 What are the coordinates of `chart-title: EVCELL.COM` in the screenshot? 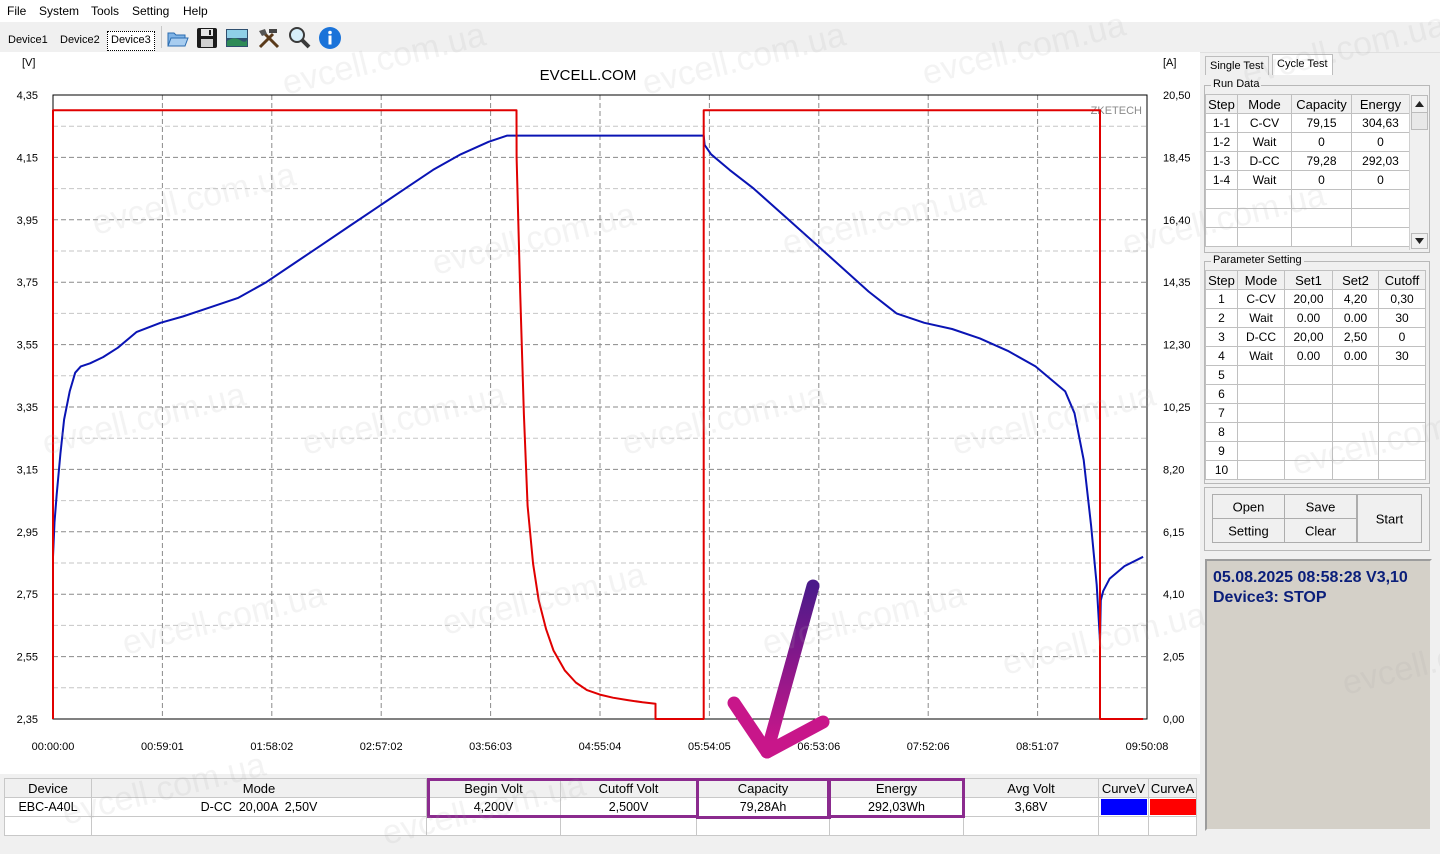 It's located at (588, 75).